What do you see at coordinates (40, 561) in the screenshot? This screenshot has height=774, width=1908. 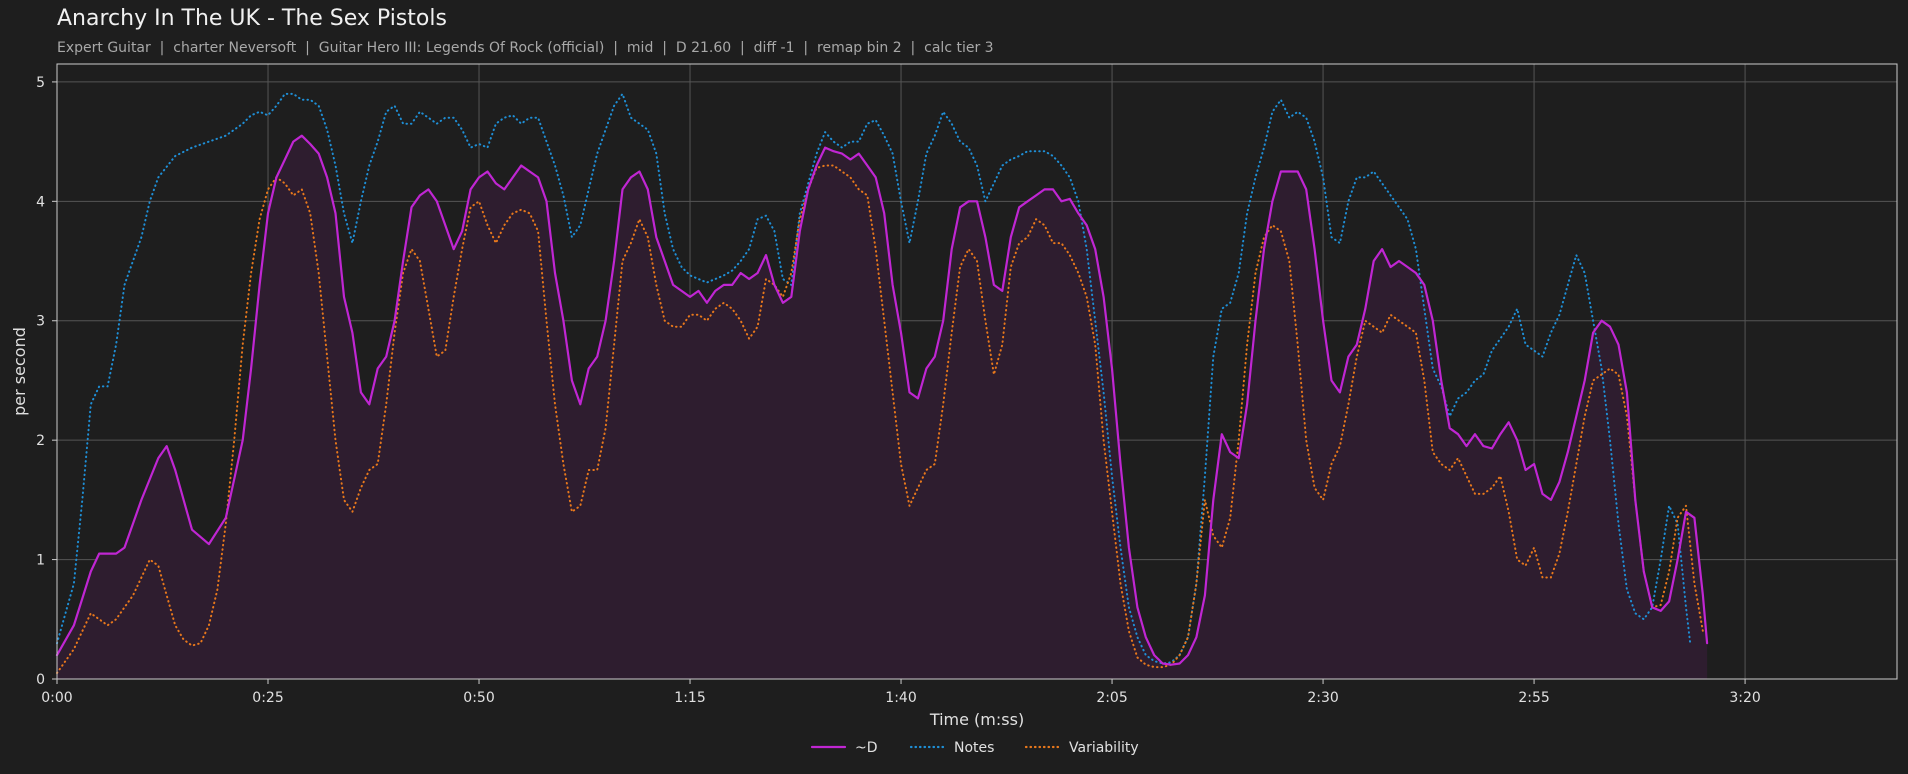 I see `y-tick-label: 1` at bounding box center [40, 561].